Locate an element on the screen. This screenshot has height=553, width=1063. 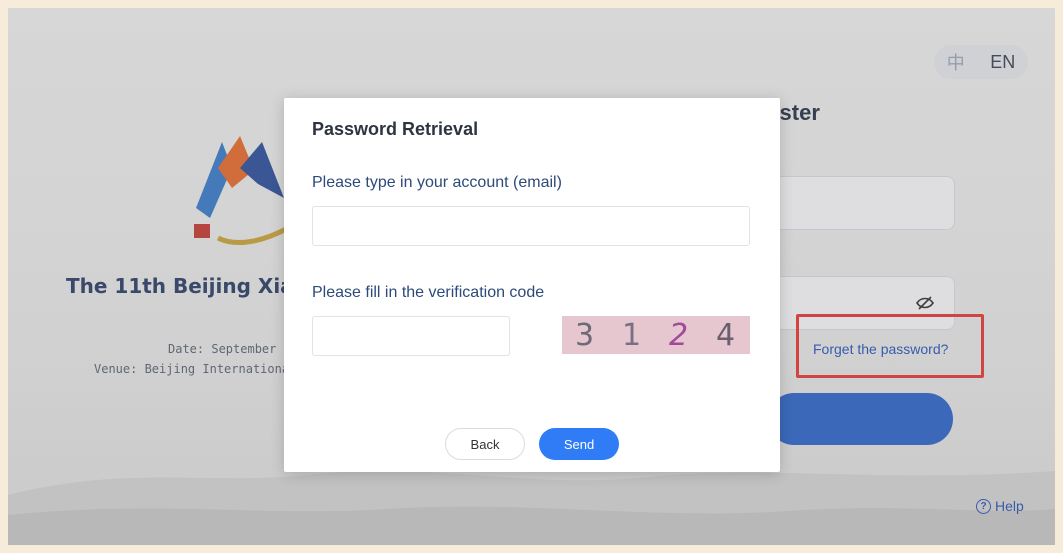
captcha-image: 3 1 2 4 is located at coordinates (656, 335).